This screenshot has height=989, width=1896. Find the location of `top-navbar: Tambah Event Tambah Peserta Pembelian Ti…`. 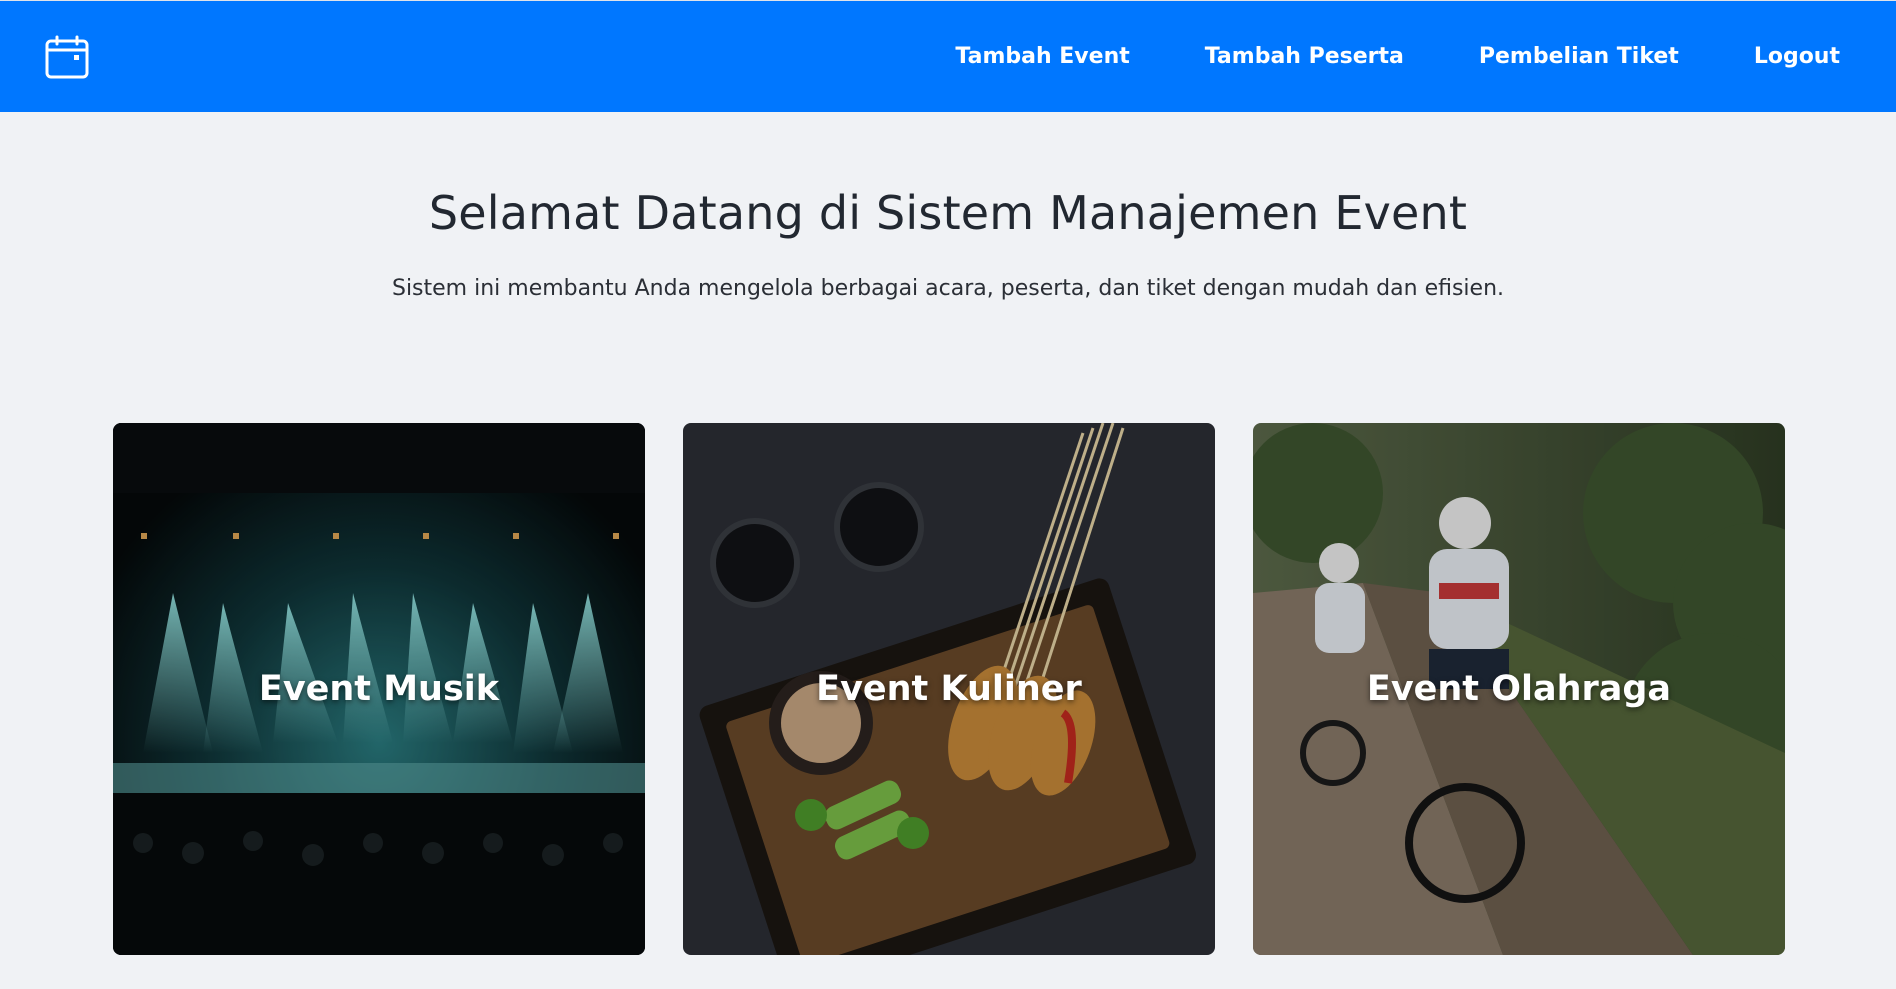

top-navbar: Tambah Event Tambah Peserta Pembelian Ti… is located at coordinates (948, 56).